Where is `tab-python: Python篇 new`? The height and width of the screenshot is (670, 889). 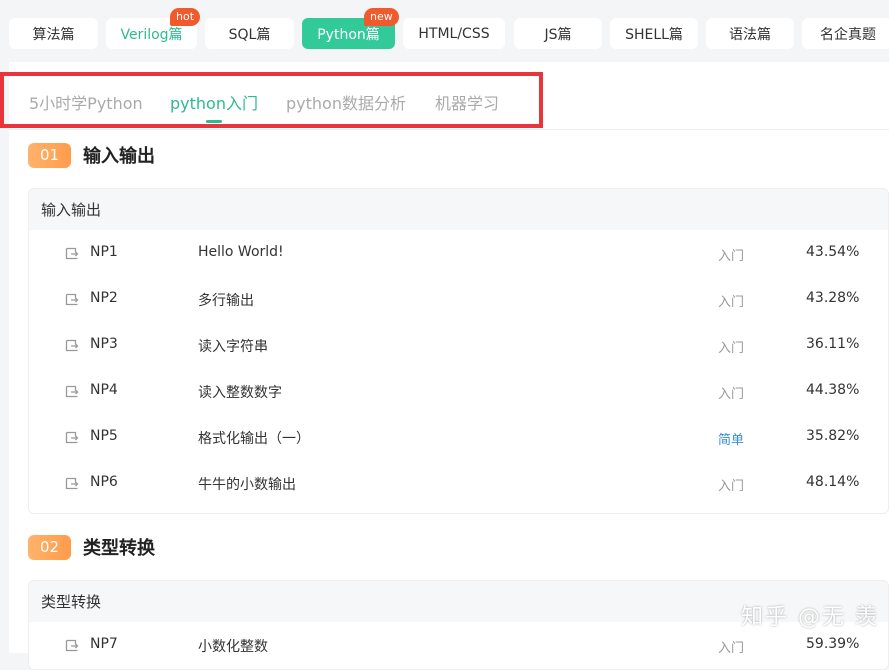
tab-python: Python篇 new is located at coordinates (348, 33).